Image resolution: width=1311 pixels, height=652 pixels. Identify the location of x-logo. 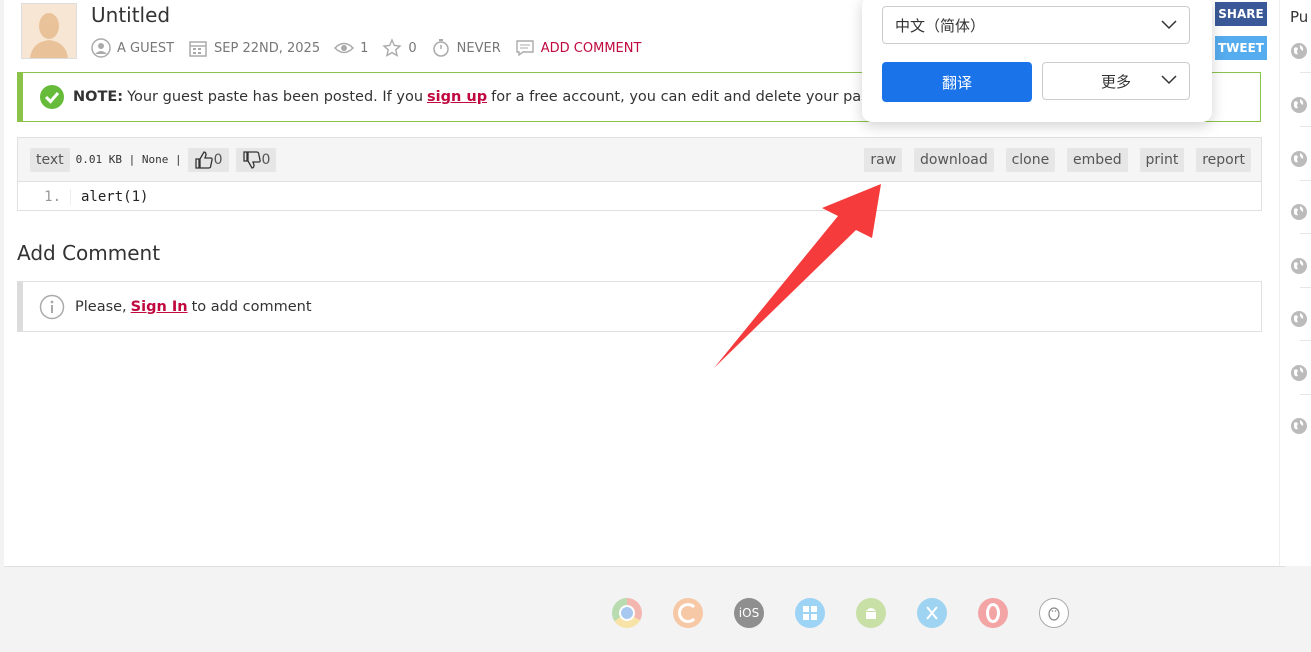
(932, 613).